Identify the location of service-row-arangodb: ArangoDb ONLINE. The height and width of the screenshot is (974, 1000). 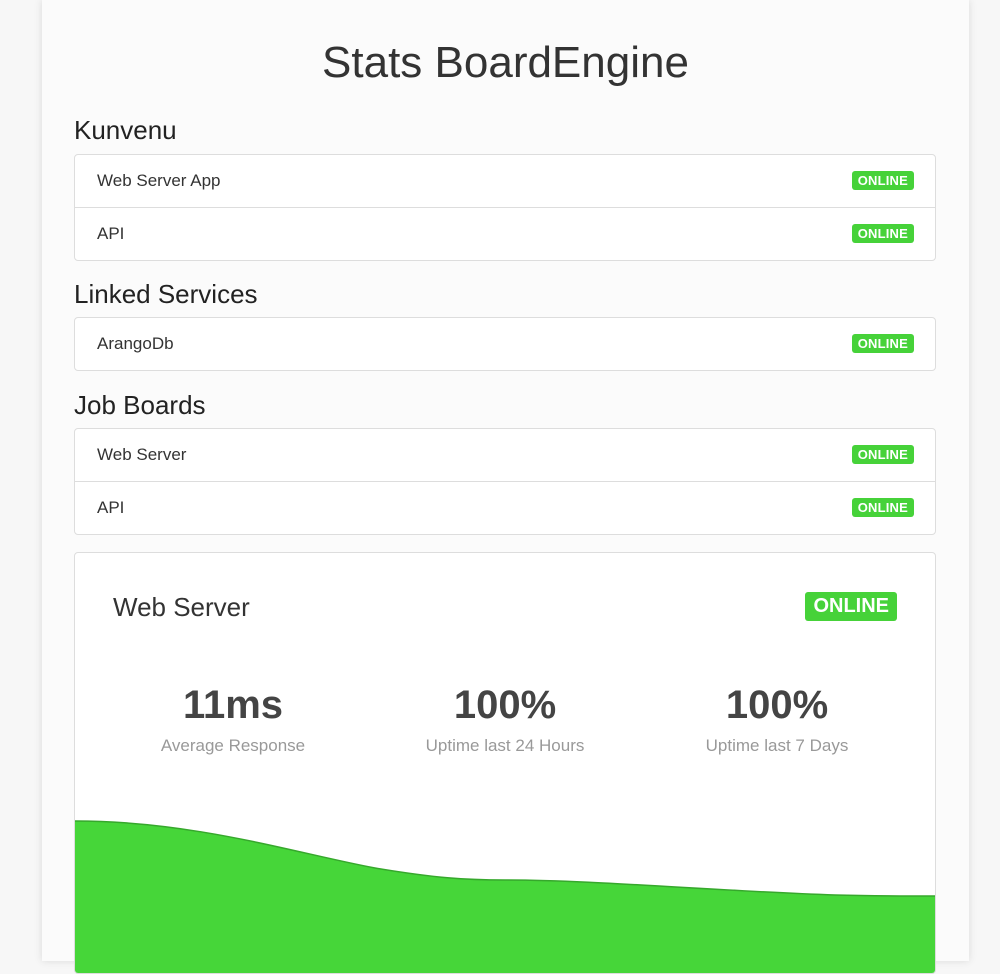
(505, 344).